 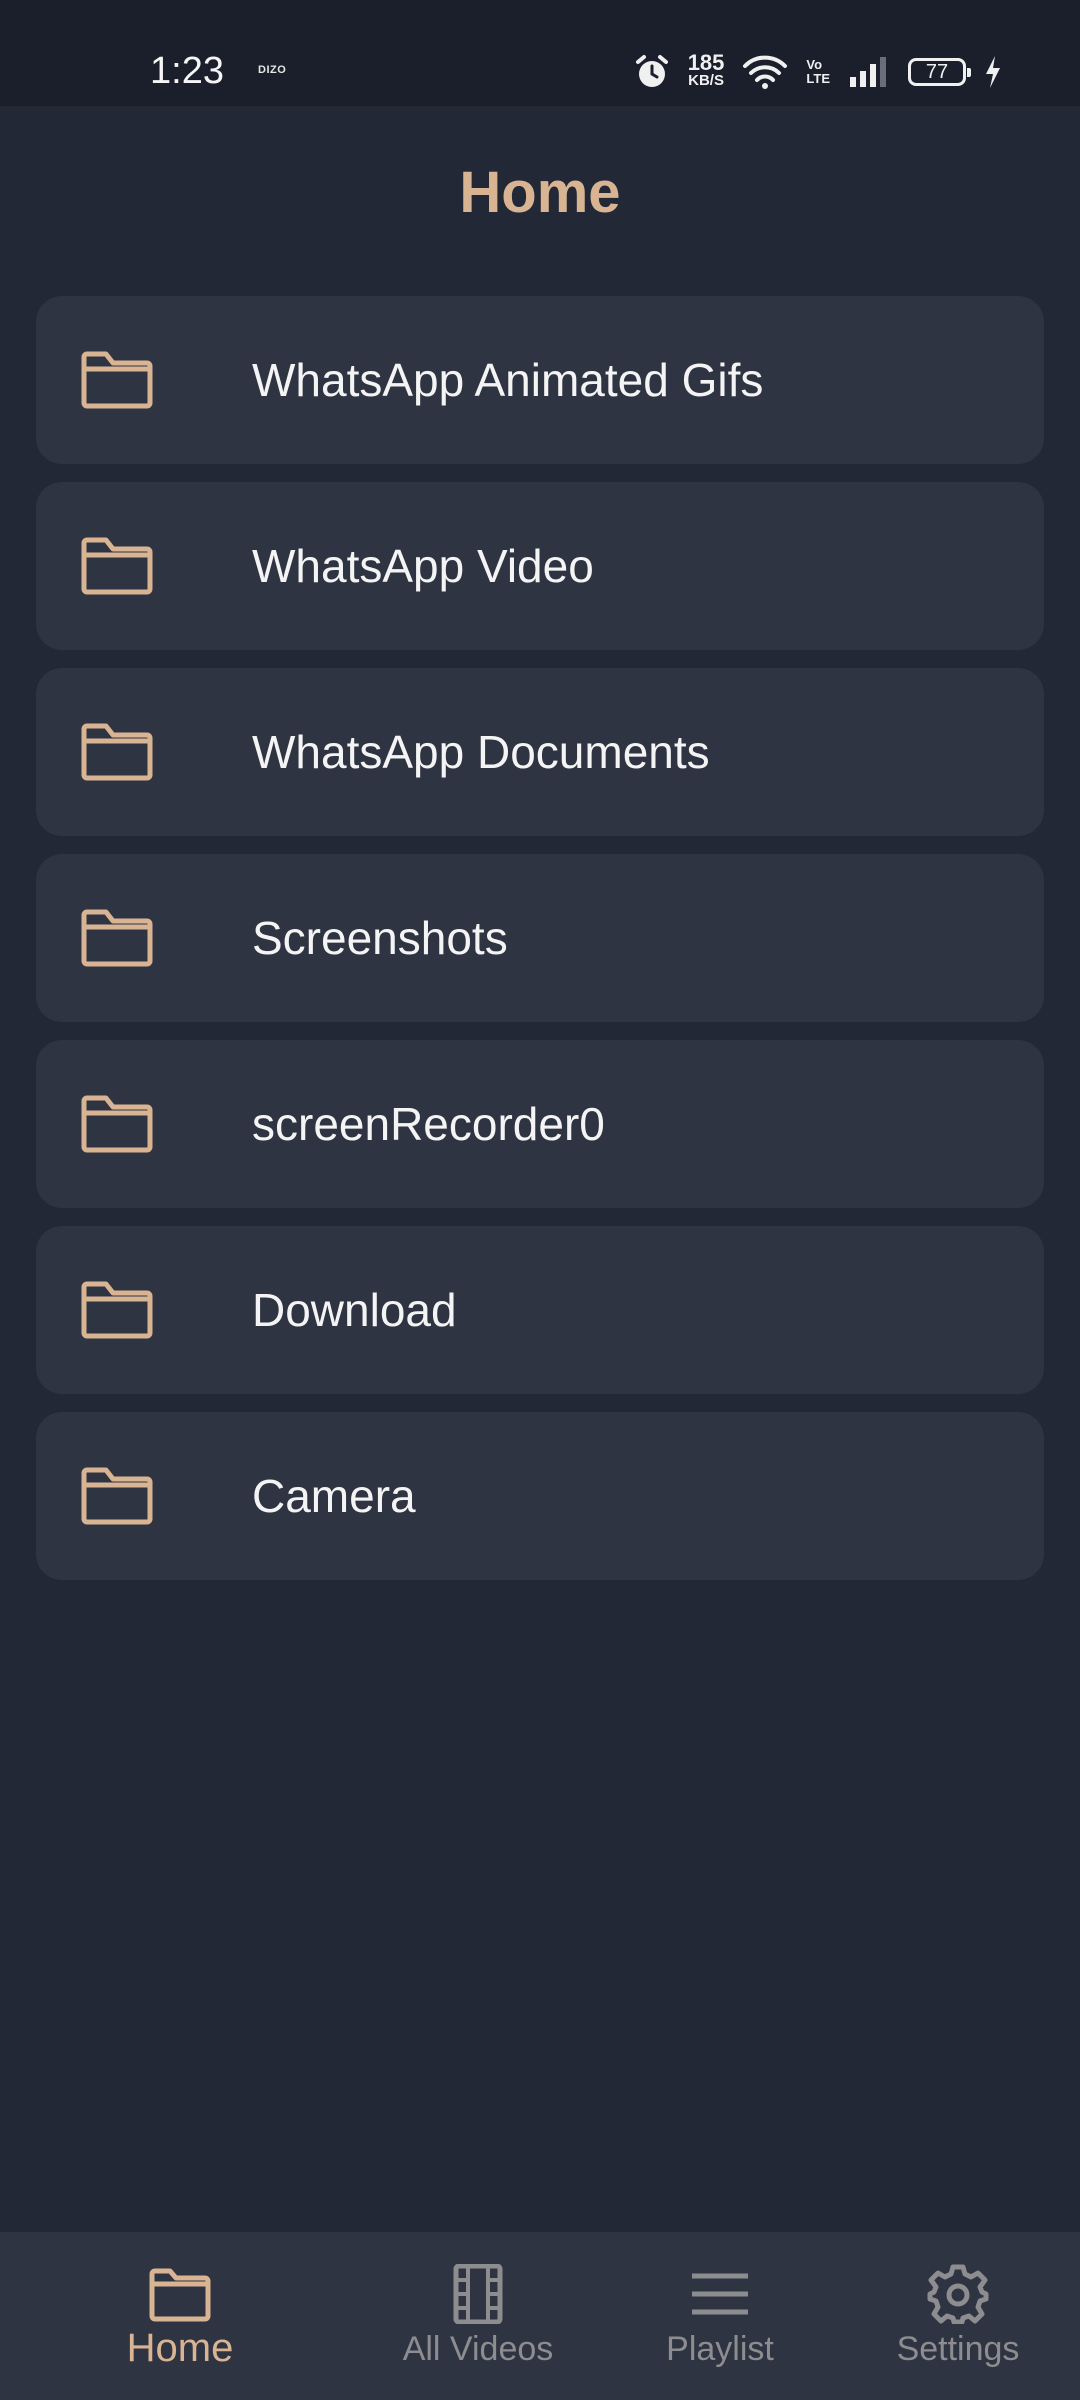 I want to click on bottom-nav: Home All Videos Playlist Settings, so click(x=540, y=2316).